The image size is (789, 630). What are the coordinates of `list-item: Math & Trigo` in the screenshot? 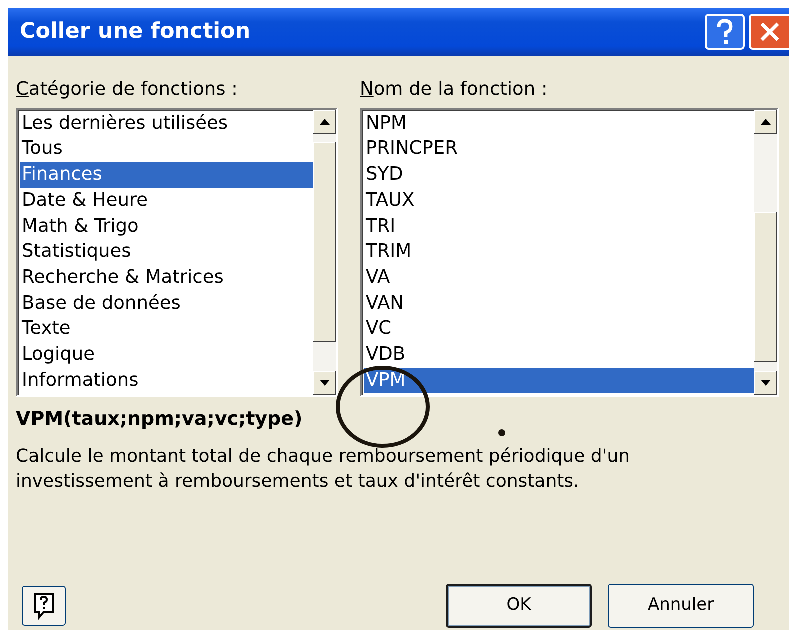 It's located at (166, 227).